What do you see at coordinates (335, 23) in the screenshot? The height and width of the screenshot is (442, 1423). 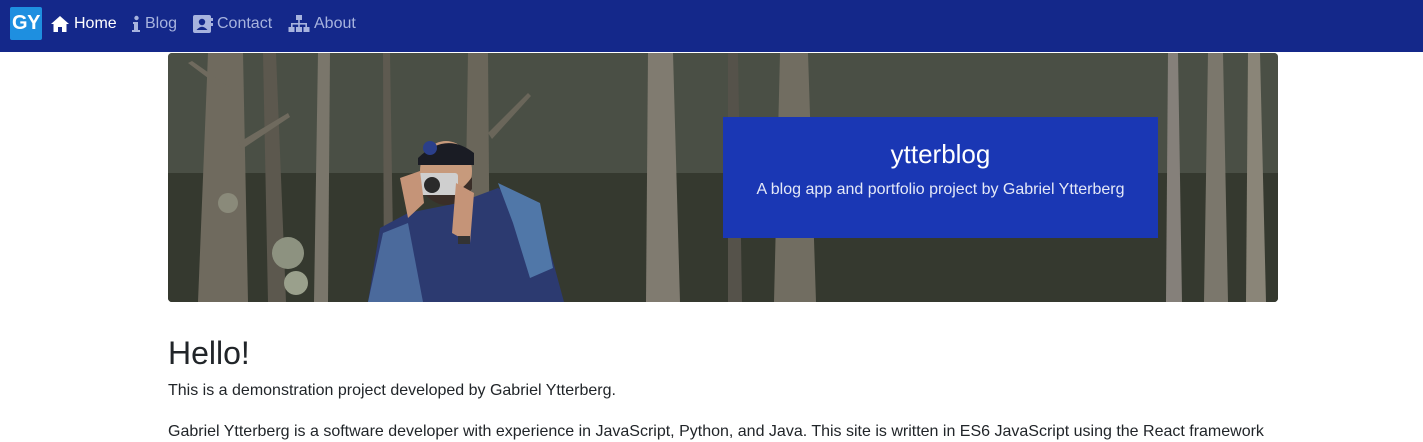 I see `nav-item-label: About` at bounding box center [335, 23].